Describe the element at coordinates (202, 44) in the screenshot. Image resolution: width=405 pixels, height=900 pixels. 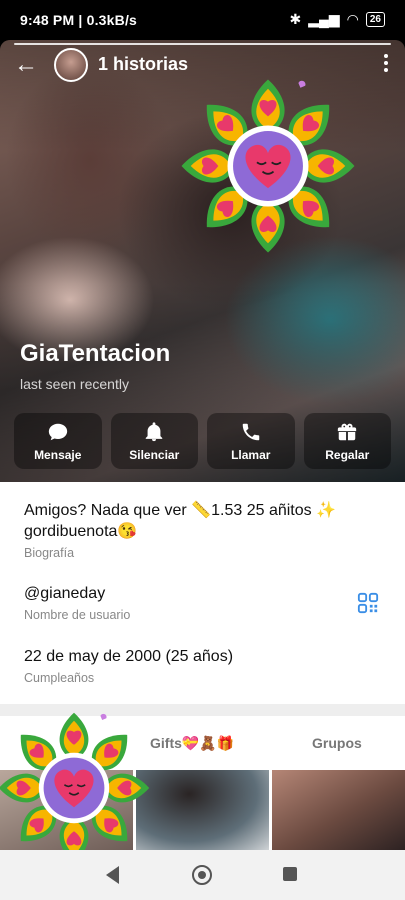
I see `story-progress-bar` at that location.